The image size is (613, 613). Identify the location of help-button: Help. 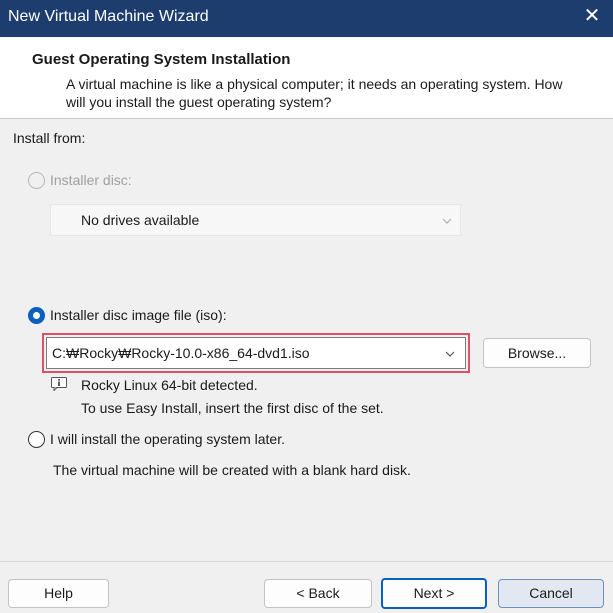
(58, 593).